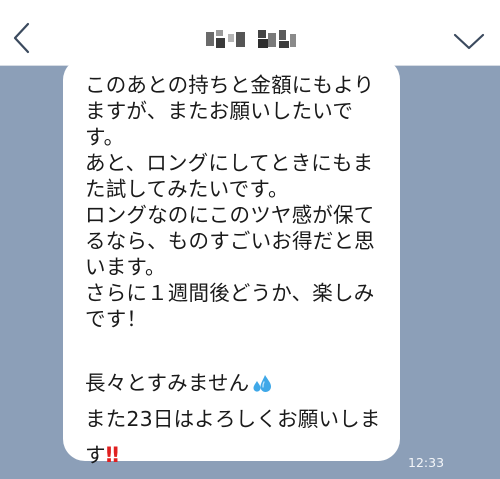 This screenshot has width=500, height=479. I want to click on menu-toggle-button, so click(469, 41).